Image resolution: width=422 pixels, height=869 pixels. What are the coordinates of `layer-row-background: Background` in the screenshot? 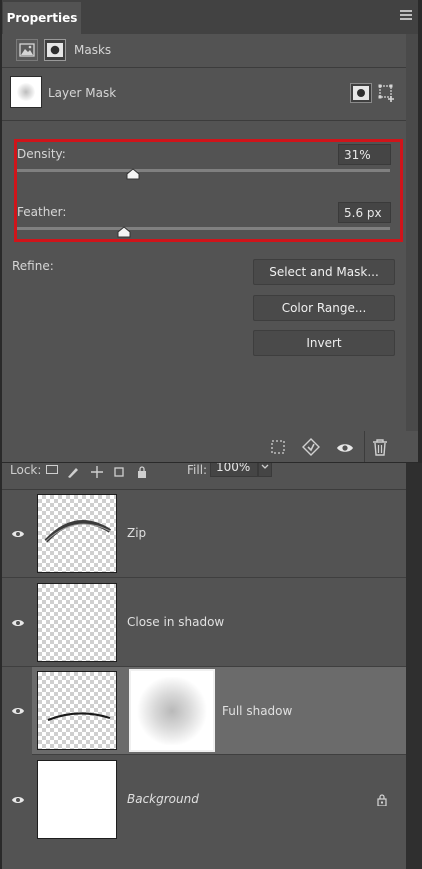 It's located at (204, 800).